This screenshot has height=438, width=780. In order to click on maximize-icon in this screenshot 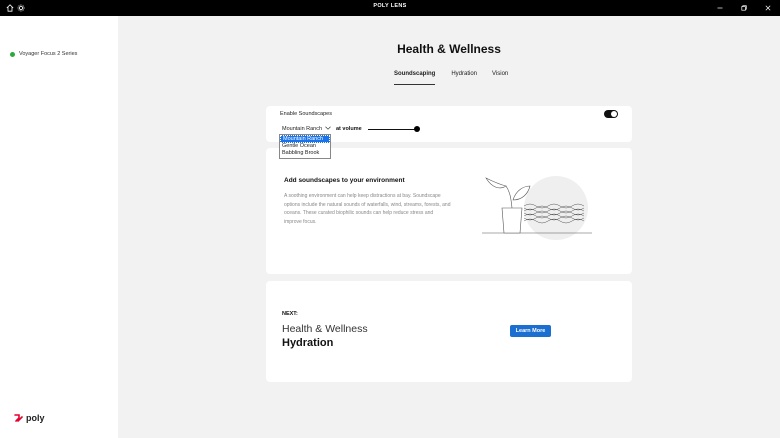, I will do `click(744, 8)`.